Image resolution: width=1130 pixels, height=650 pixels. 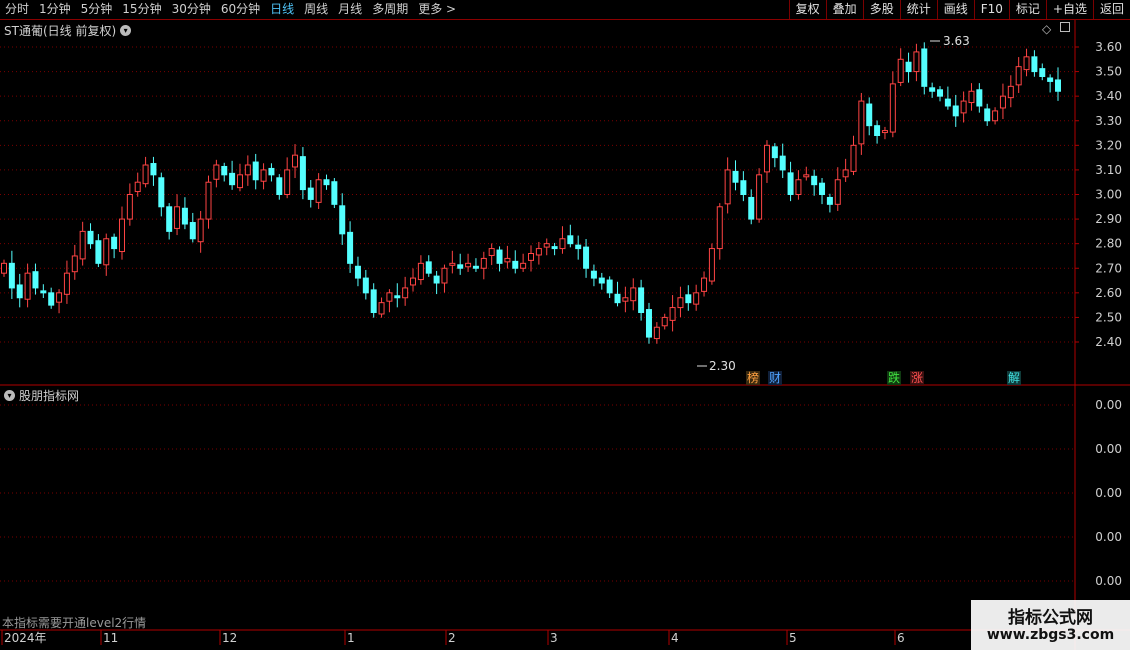 What do you see at coordinates (49, 396) in the screenshot?
I see `indicator-title-label: 股朋指标网` at bounding box center [49, 396].